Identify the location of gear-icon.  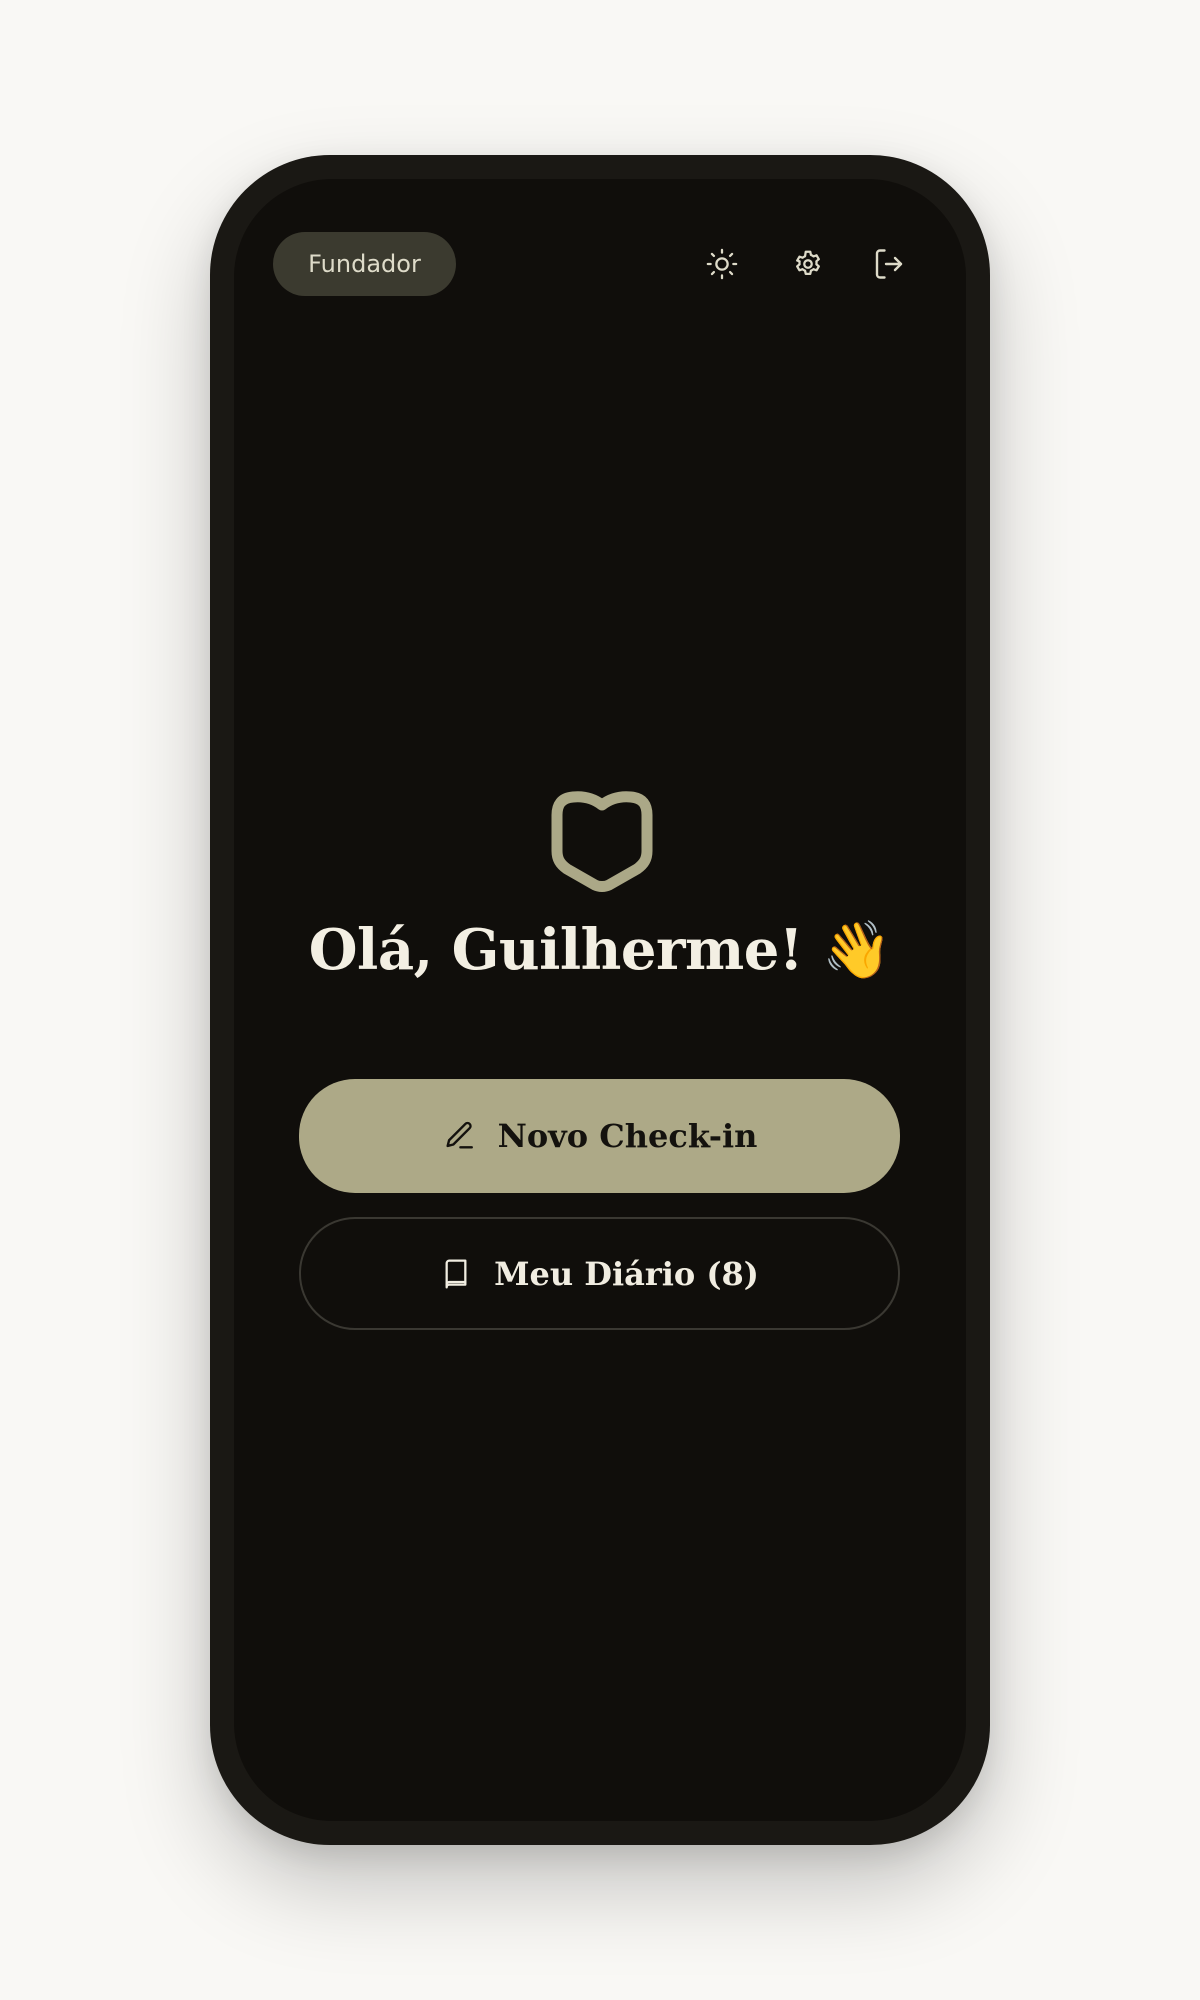
(808, 264).